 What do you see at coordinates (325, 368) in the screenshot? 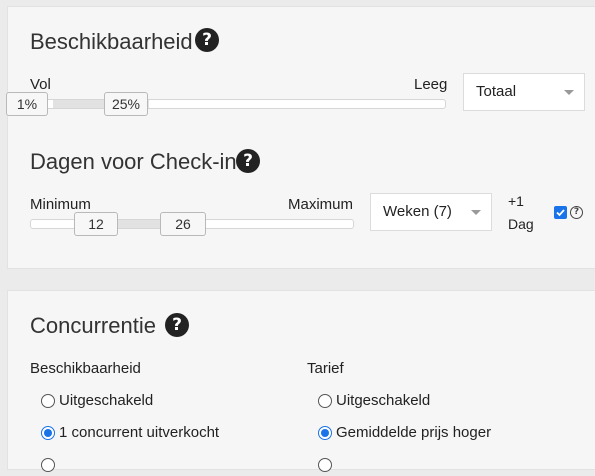
I see `competition-rate-label: Tarief` at bounding box center [325, 368].